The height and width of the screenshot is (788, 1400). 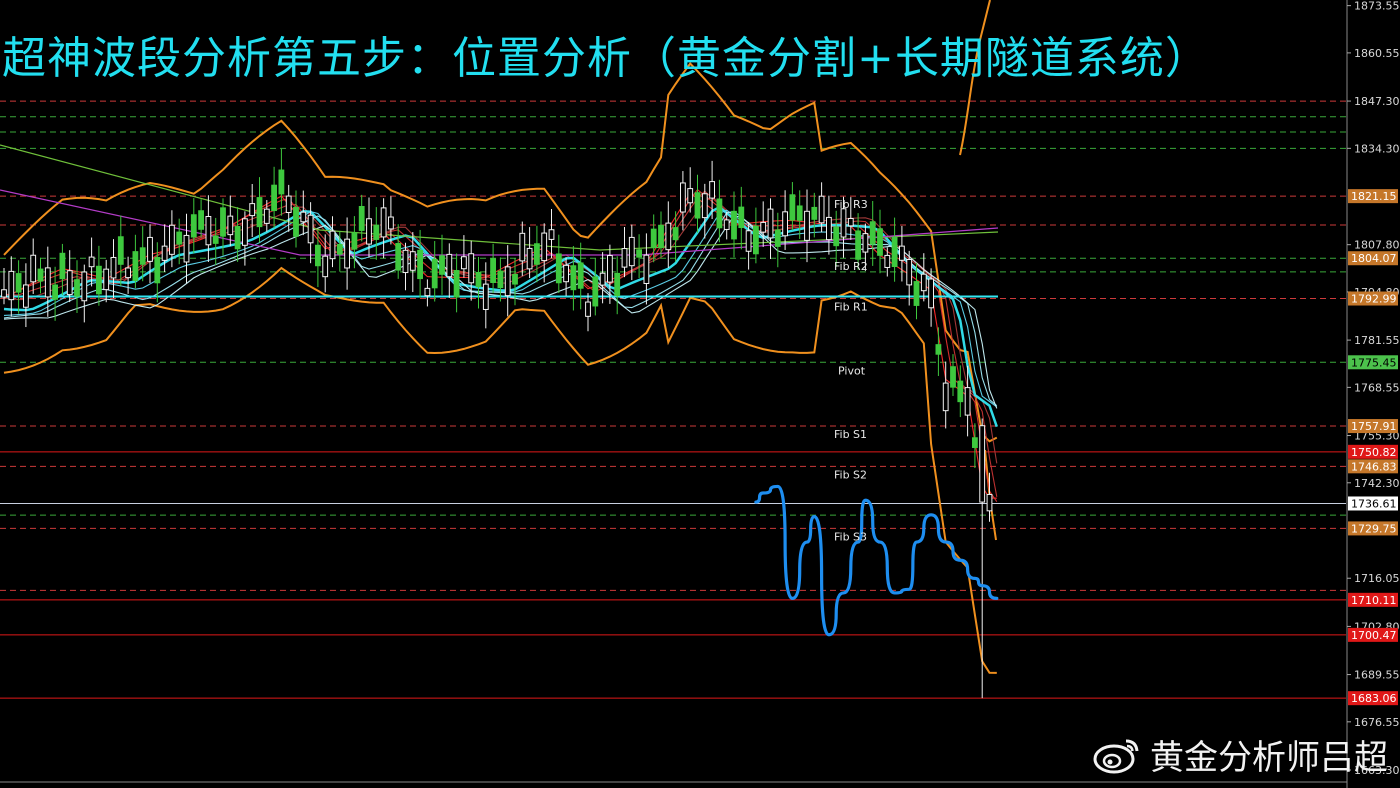 I want to click on watermark: 黄金分析师吕超, so click(x=1240, y=754).